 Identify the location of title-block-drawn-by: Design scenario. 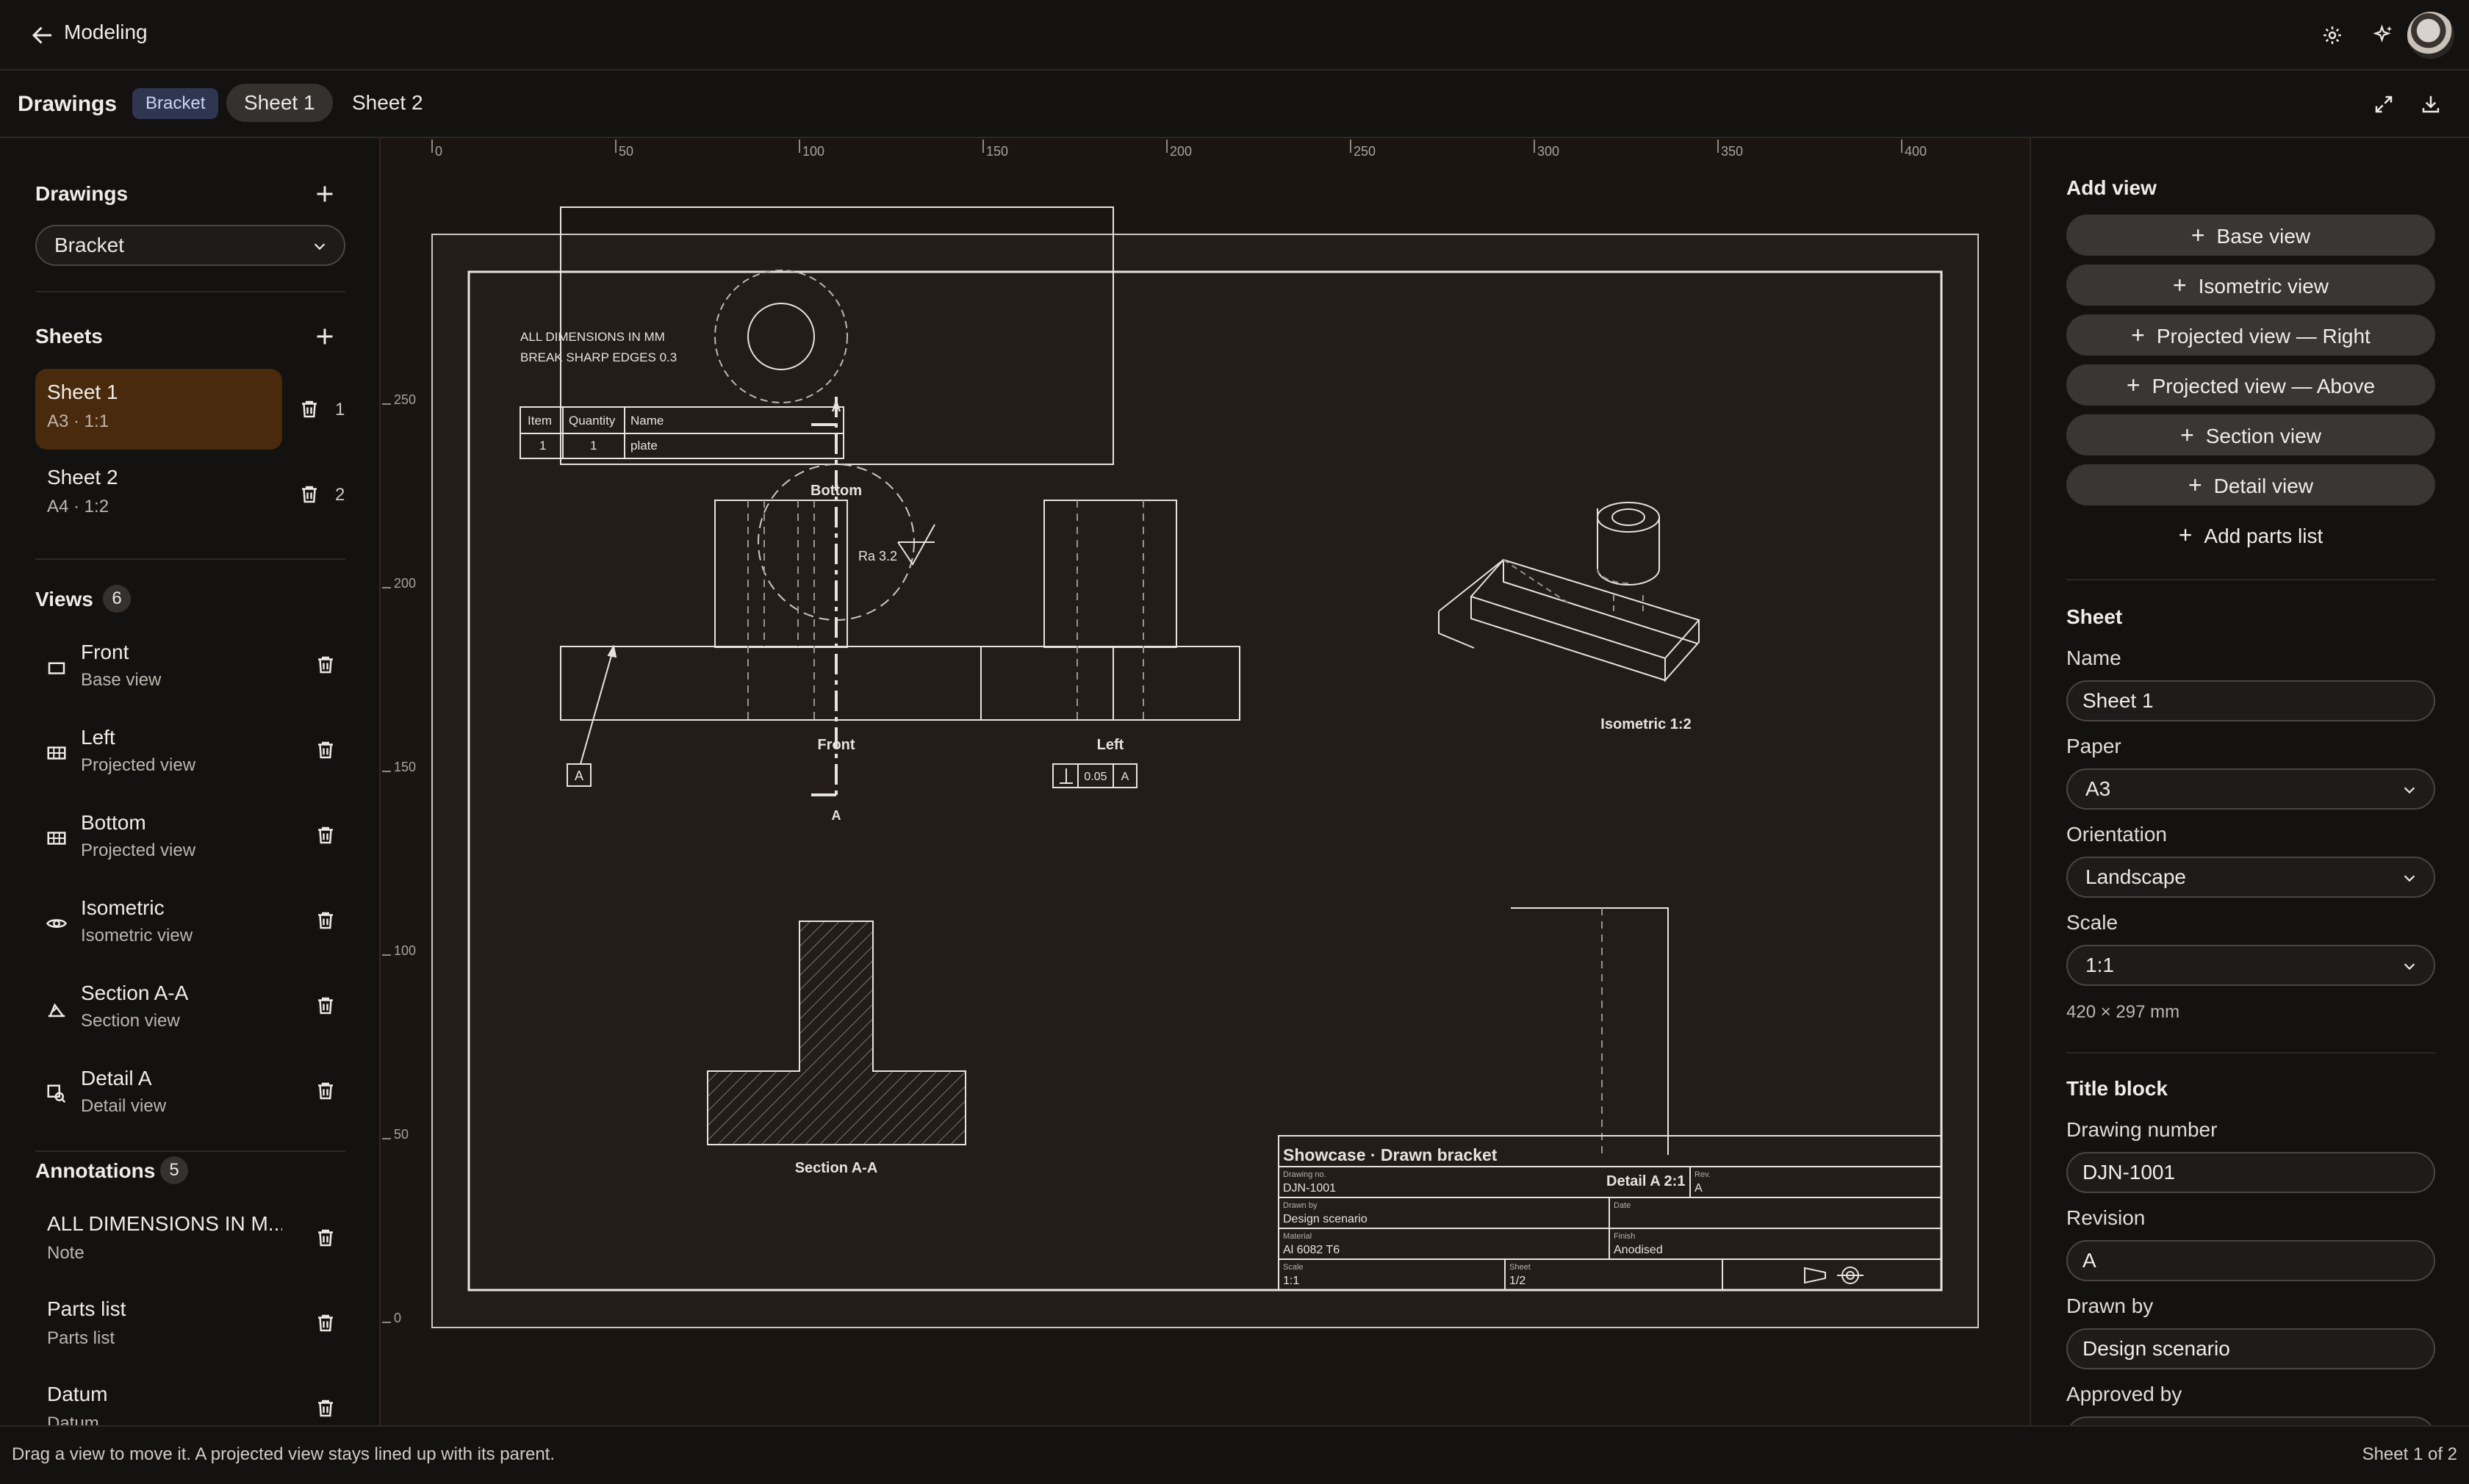
(1326, 1219).